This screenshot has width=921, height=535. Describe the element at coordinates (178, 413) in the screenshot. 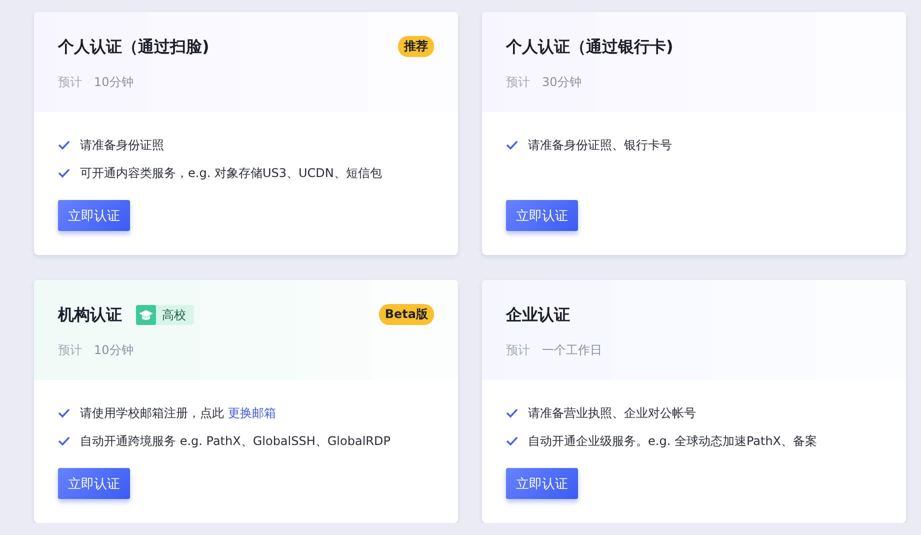

I see `requirement-text: 请使用学校邮箱注册，点此 更换邮箱` at that location.